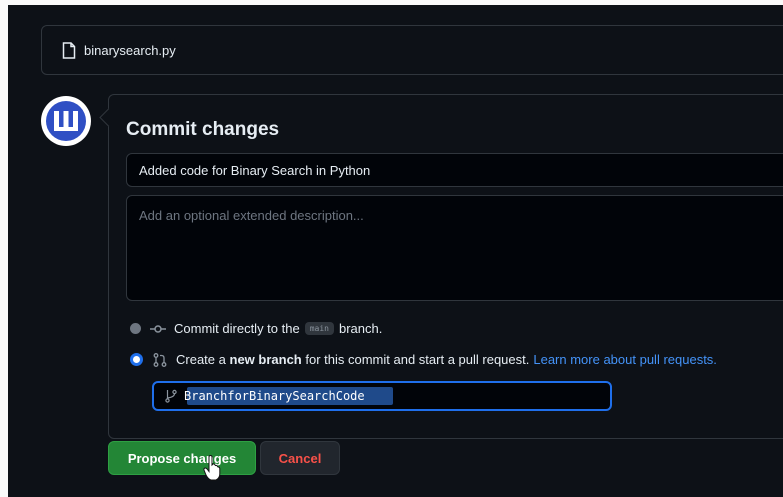 This screenshot has height=497, width=783. Describe the element at coordinates (135, 328) in the screenshot. I see `radio-commit-directly` at that location.